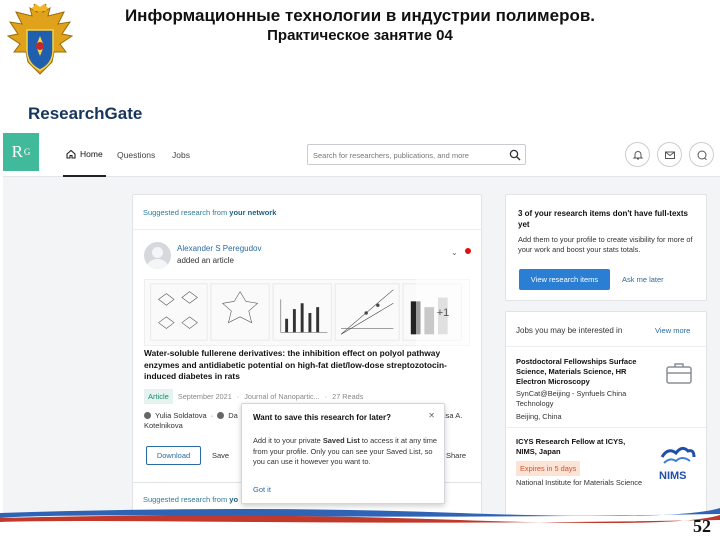  What do you see at coordinates (158, 396) in the screenshot?
I see `type-badge: Article` at bounding box center [158, 396].